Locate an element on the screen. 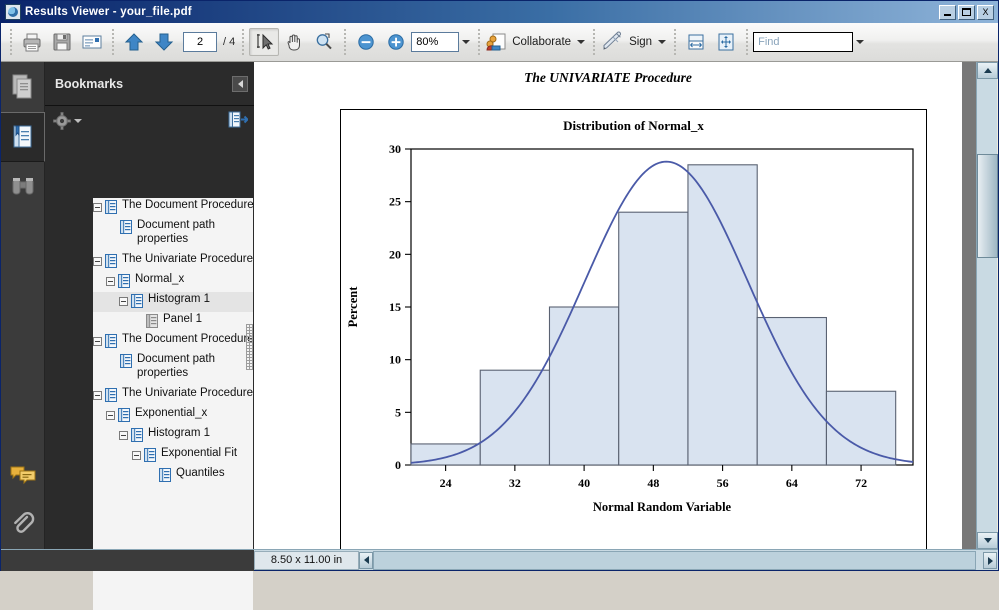 This screenshot has height=610, width=999. bookmark-label: Quantiles is located at coordinates (200, 473).